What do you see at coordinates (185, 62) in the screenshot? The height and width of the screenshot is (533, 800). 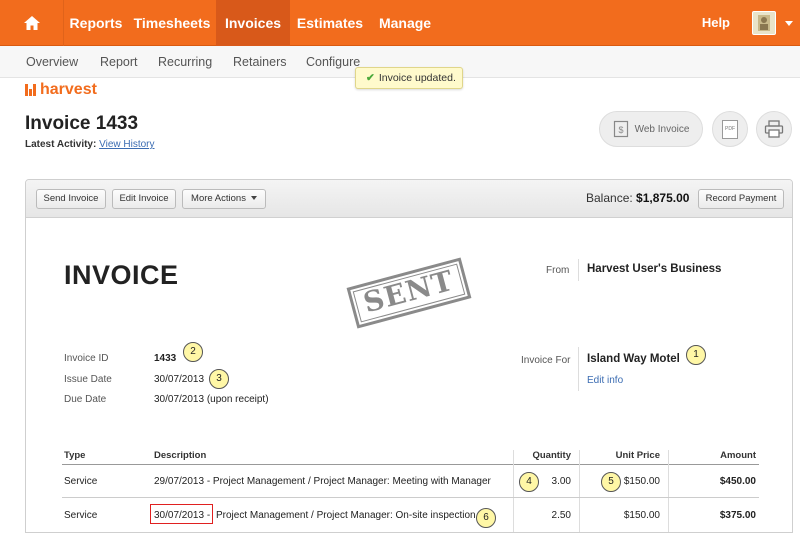 I see `subnav-recurring: Recurring` at bounding box center [185, 62].